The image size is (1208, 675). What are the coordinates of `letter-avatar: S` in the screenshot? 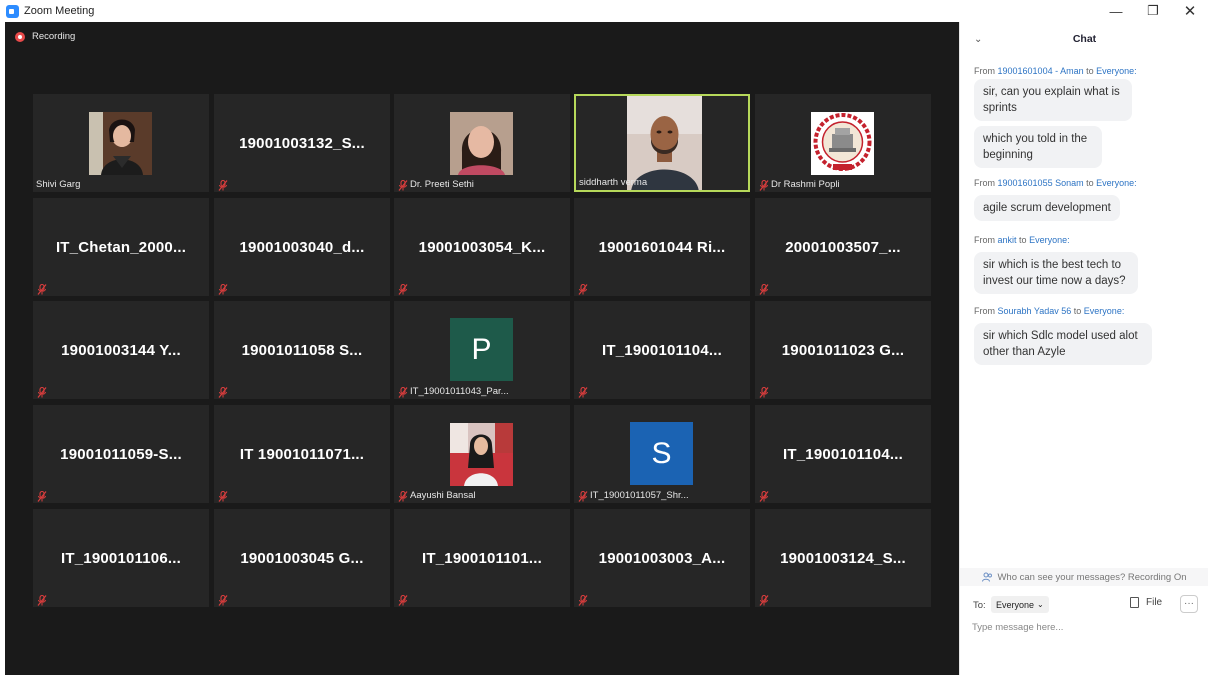 It's located at (661, 453).